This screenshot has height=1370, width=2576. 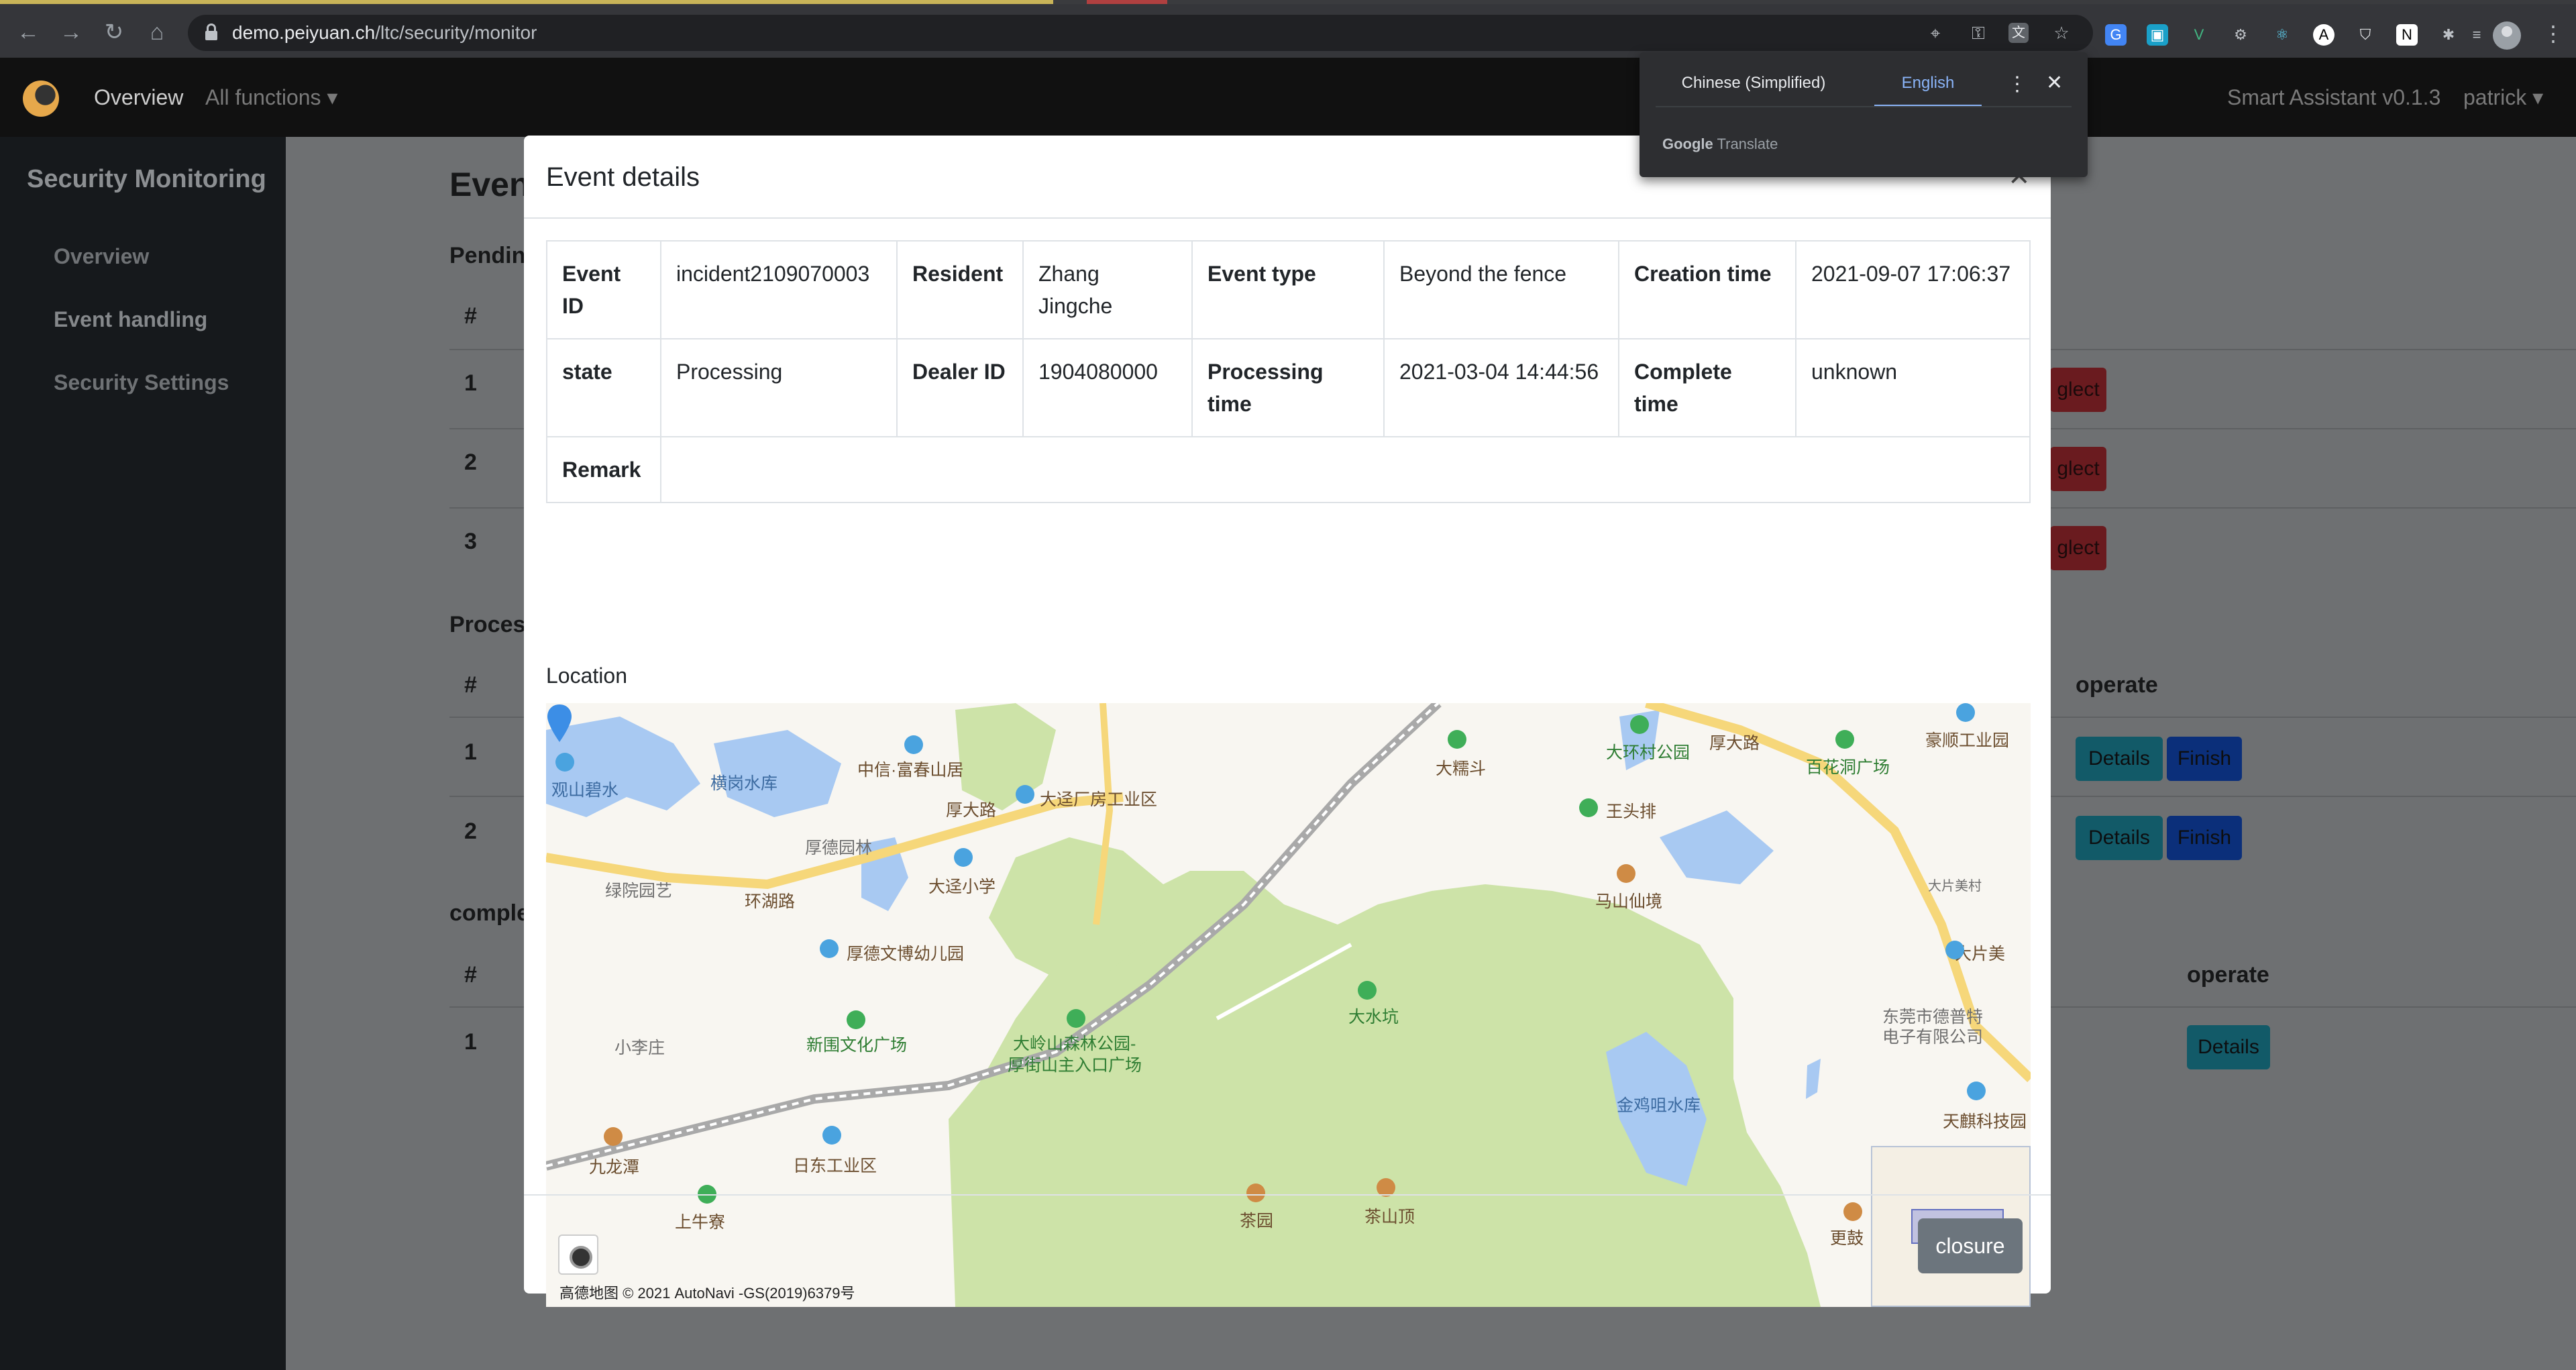 I want to click on map-label: 大环村公园, so click(x=1648, y=752).